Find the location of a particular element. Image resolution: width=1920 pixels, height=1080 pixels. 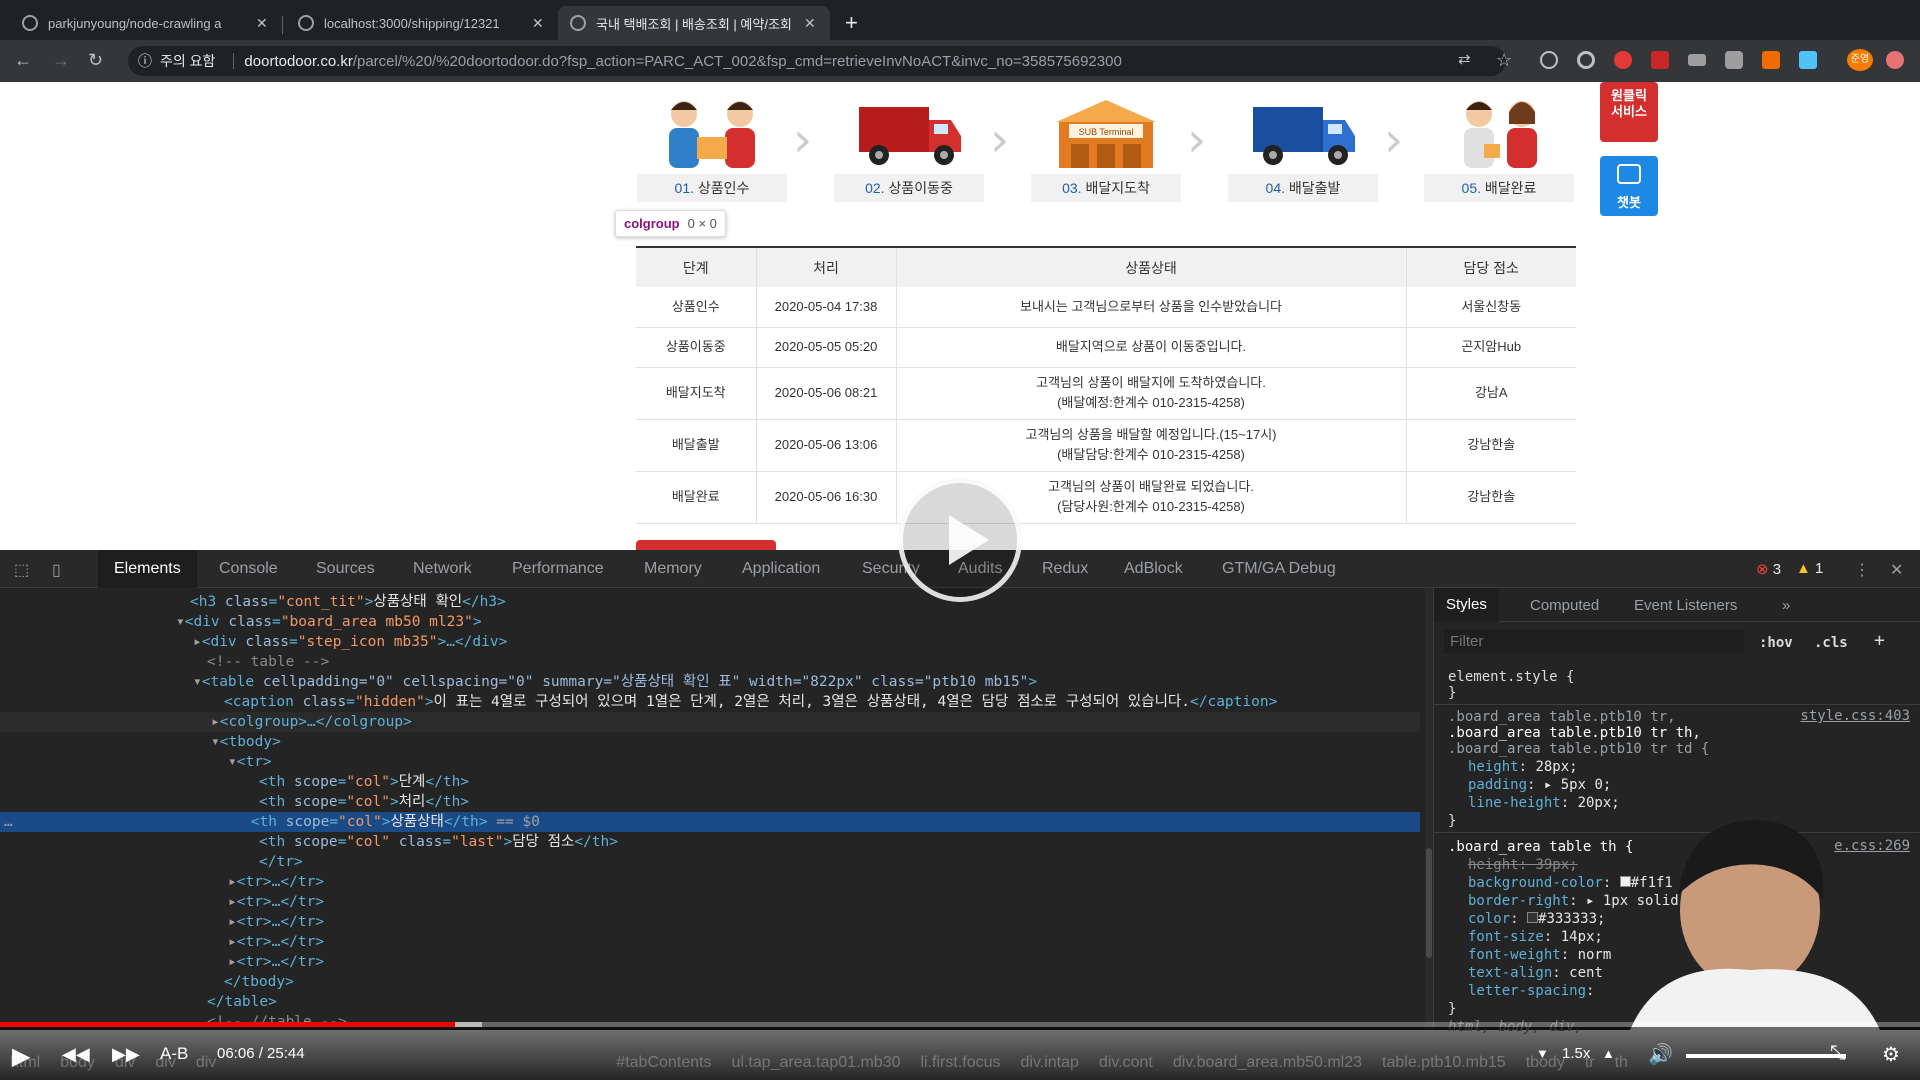

dom-line: </table> is located at coordinates (710, 1002).